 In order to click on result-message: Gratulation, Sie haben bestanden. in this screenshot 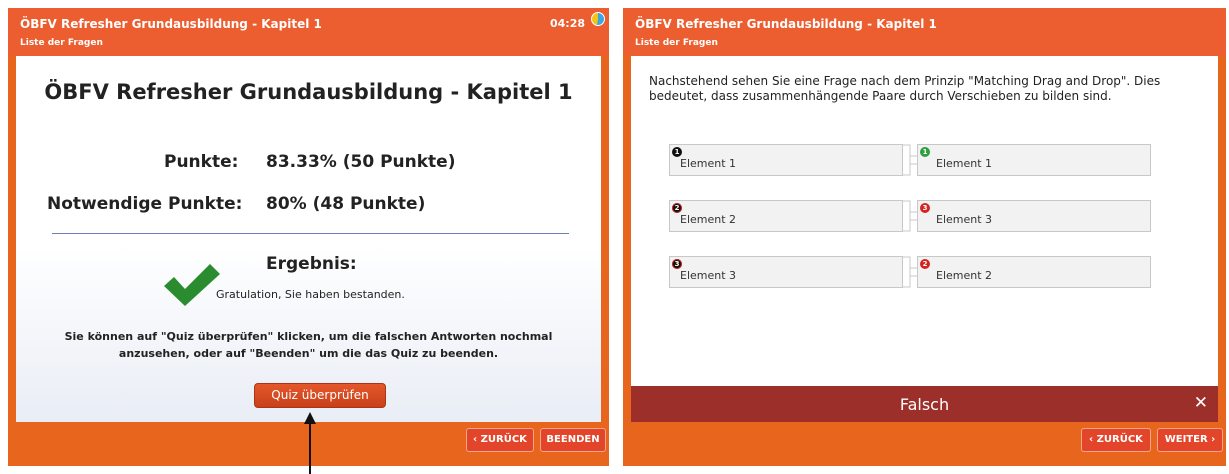, I will do `click(310, 294)`.